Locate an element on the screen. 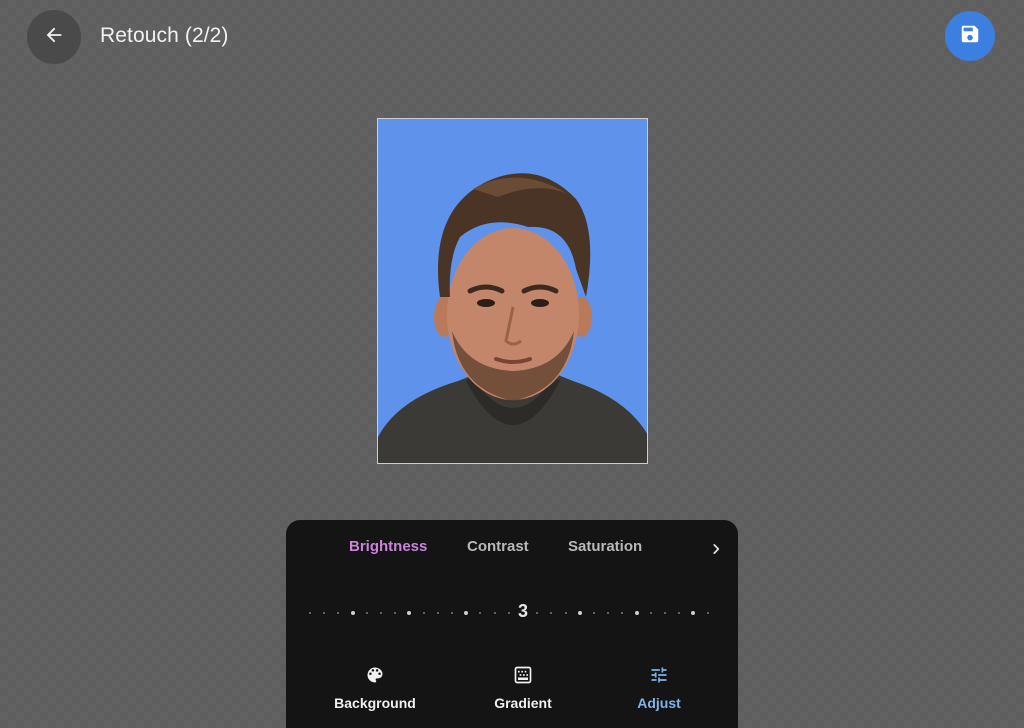  palette-icon is located at coordinates (375, 675).